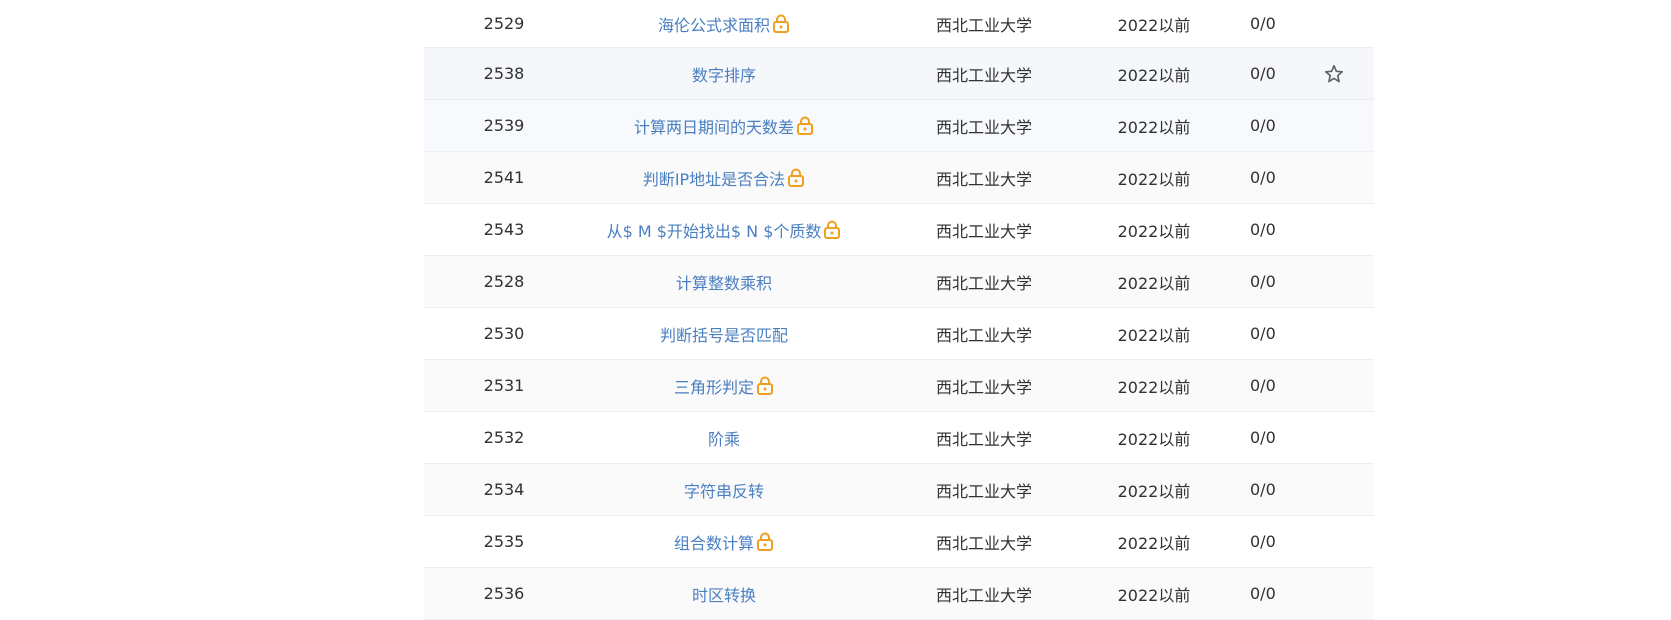 This screenshot has height=620, width=1671. I want to click on favorite-cell, so click(1334, 73).